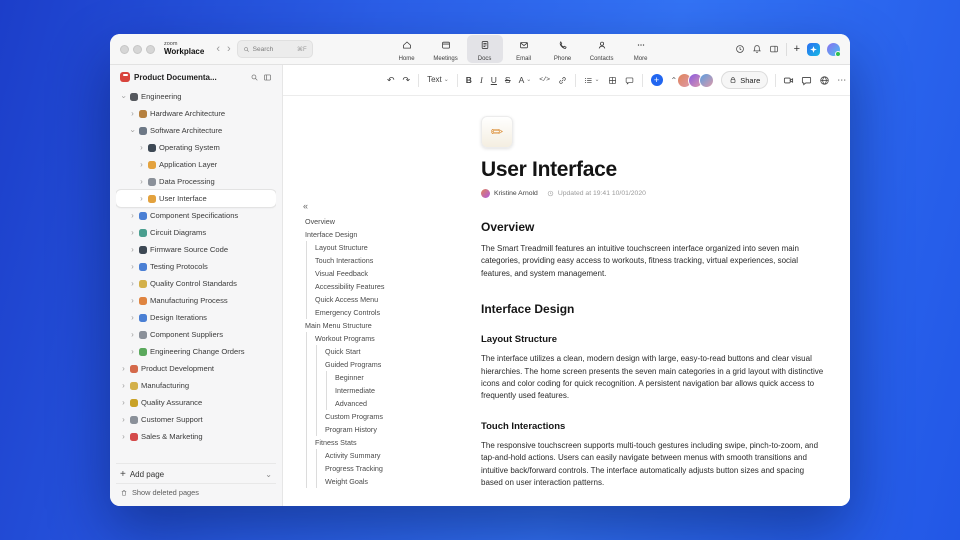  Describe the element at coordinates (508, 80) in the screenshot. I see `strikethrough-button: S` at that location.